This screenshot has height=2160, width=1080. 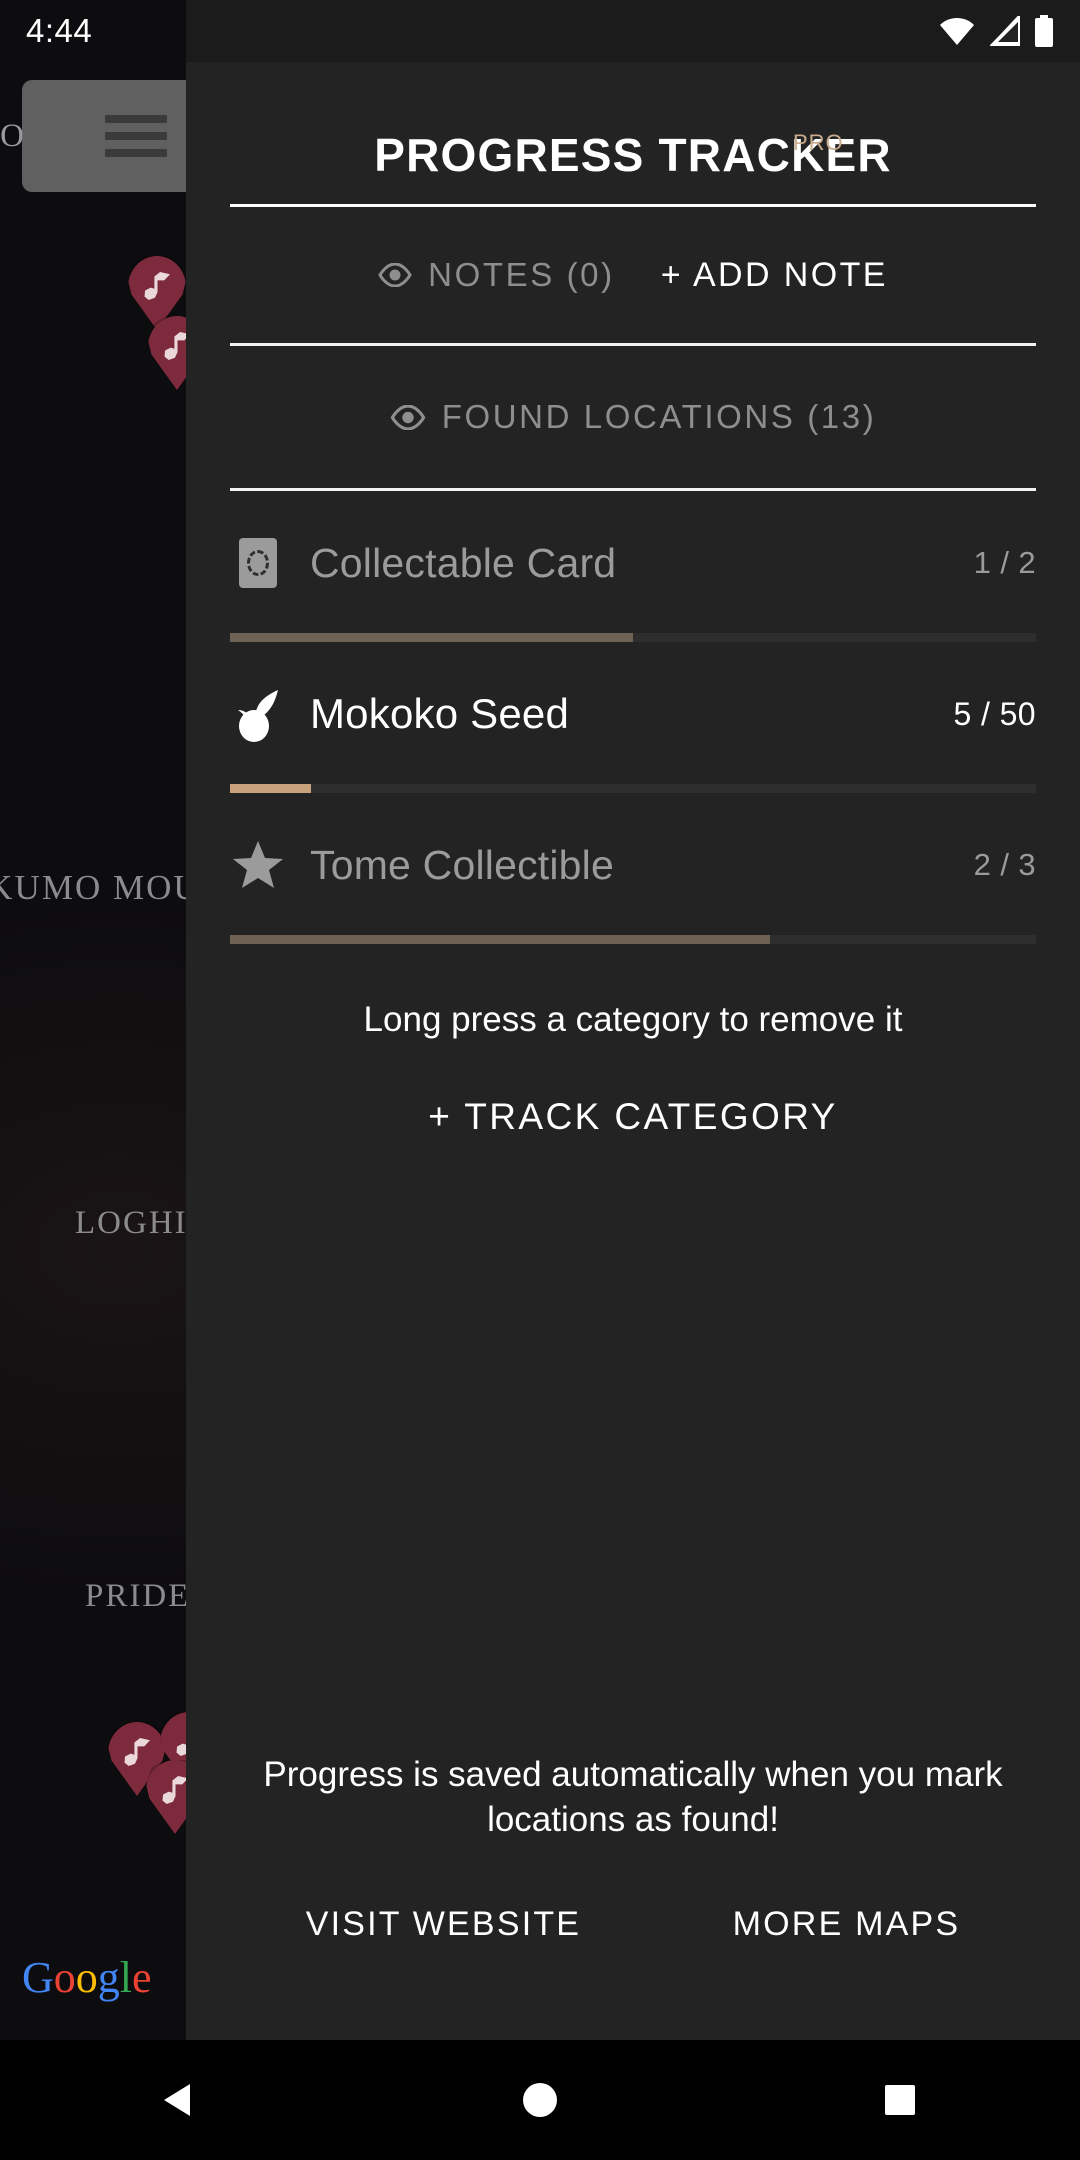 I want to click on notes-row: NOTES (0) + ADD NOTE, so click(x=633, y=275).